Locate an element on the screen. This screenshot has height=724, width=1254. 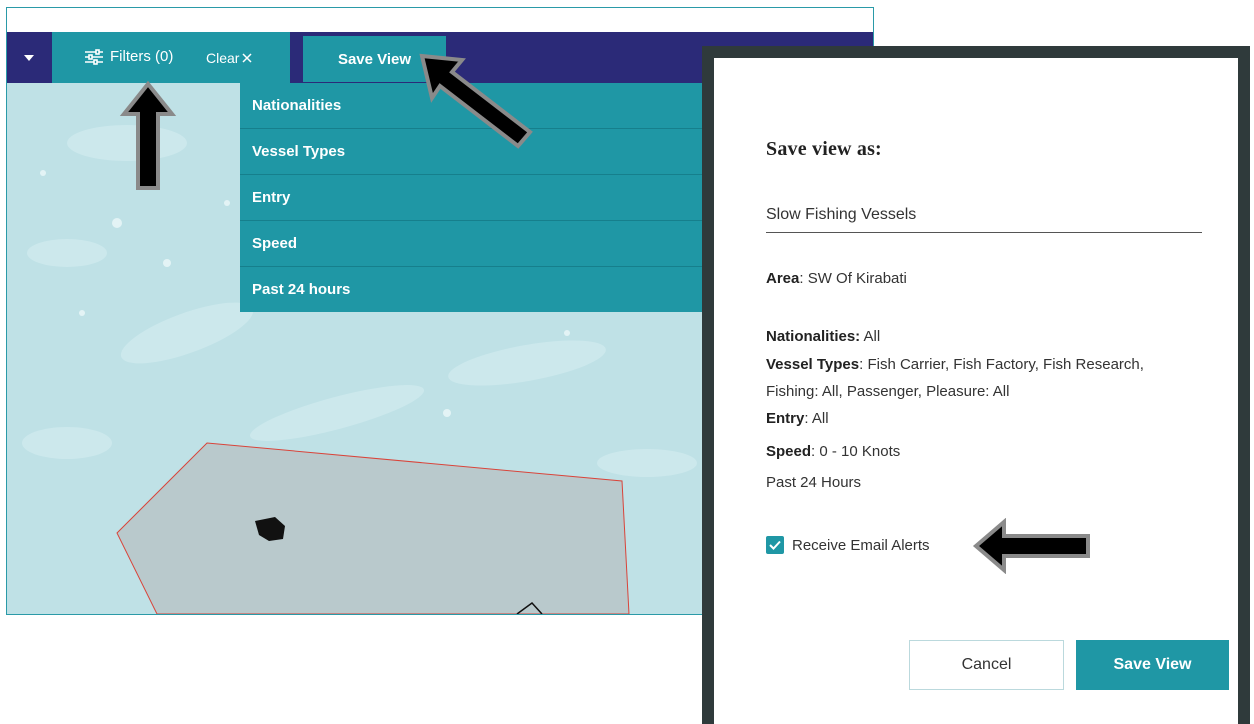
area-value: : SW Of Kirabati is located at coordinates (853, 278).